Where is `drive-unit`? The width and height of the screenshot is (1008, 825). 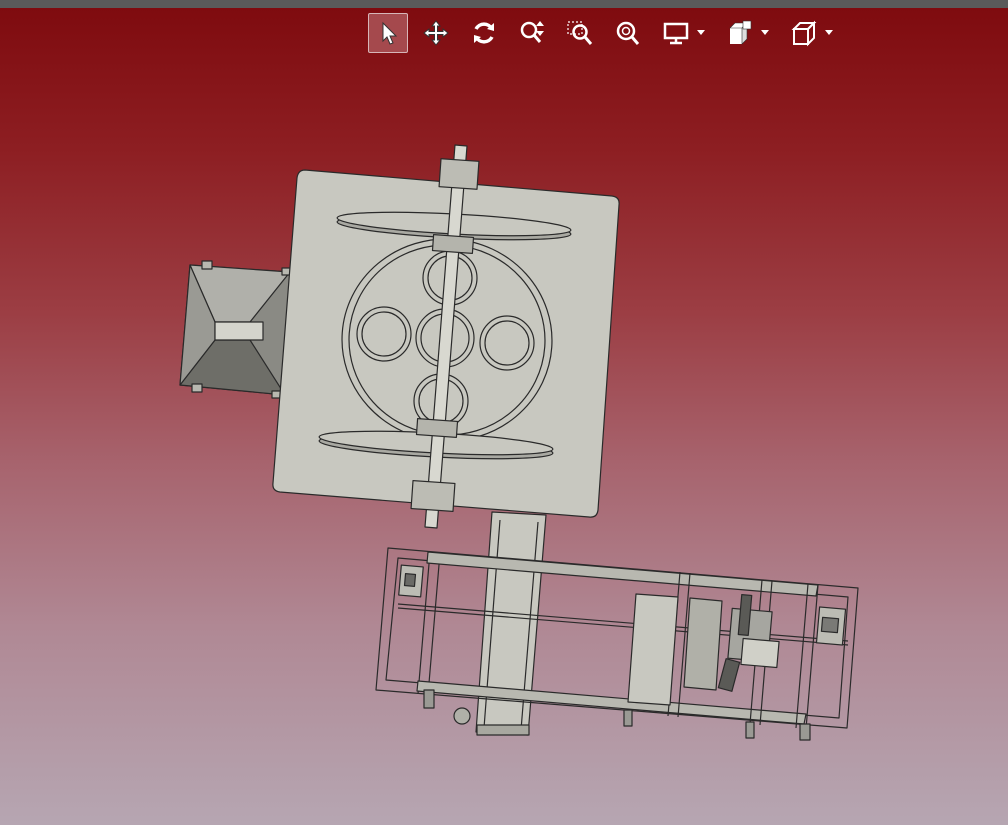
drive-unit is located at coordinates (703, 649).